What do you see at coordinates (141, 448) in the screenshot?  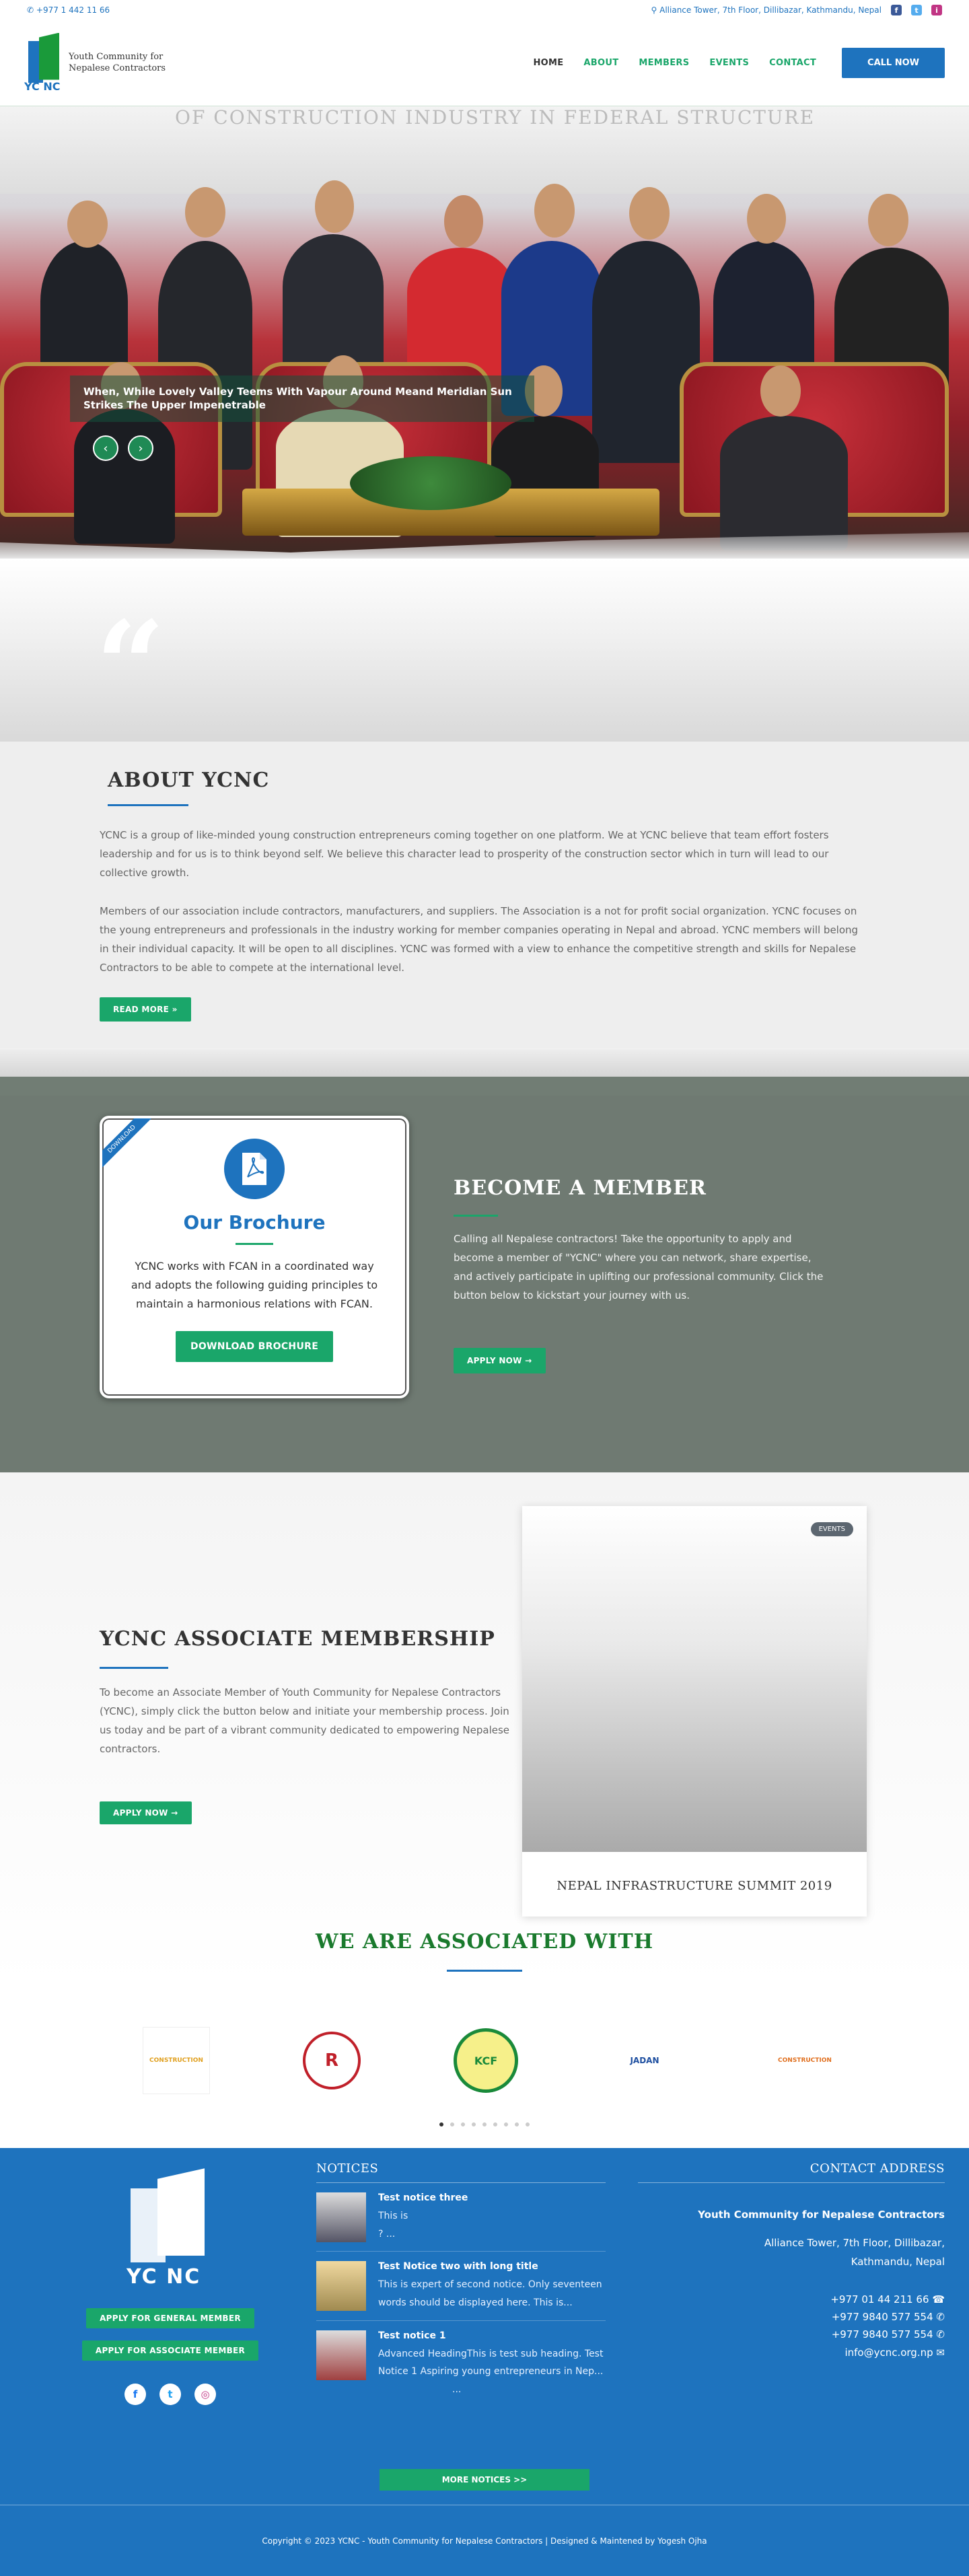 I see `slider-next-button: ›` at bounding box center [141, 448].